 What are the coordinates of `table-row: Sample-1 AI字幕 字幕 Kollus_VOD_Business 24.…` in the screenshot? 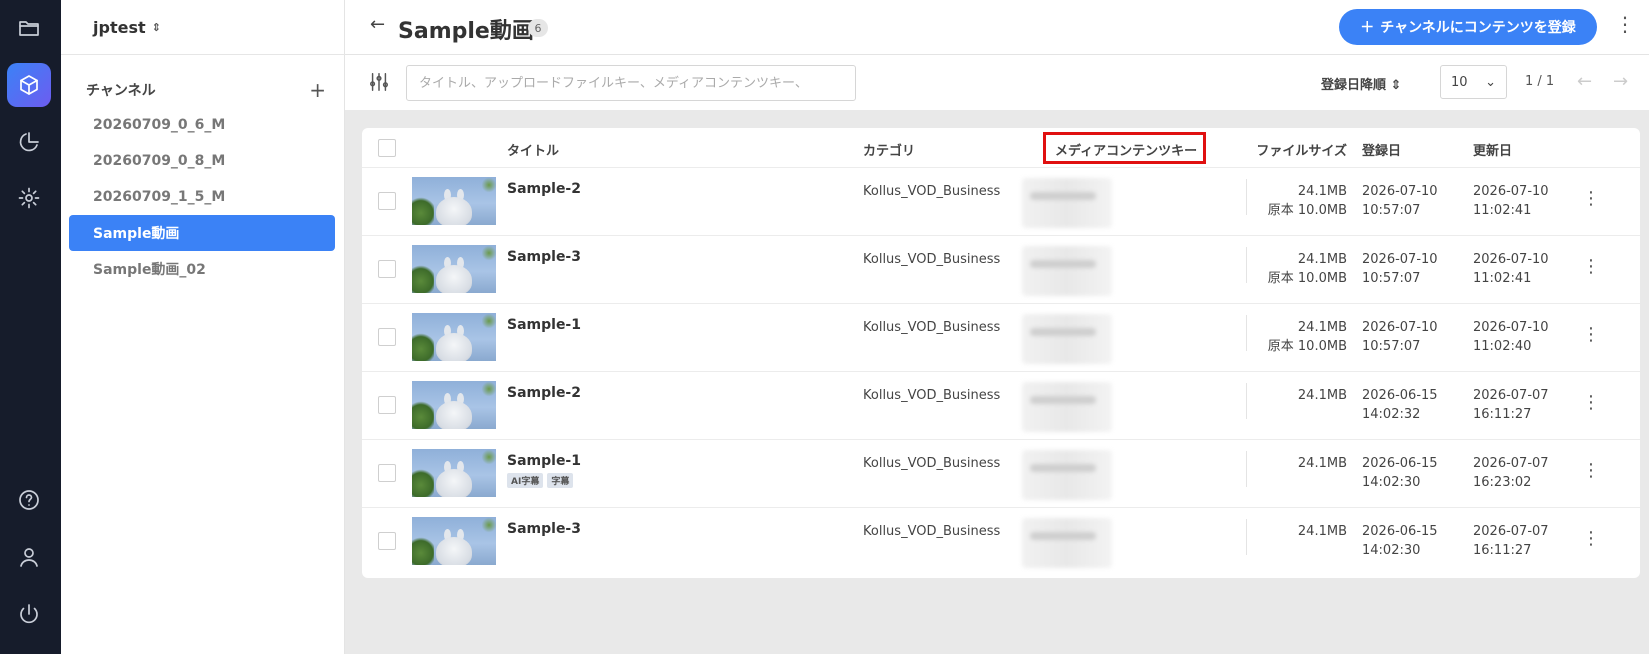 It's located at (1001, 474).